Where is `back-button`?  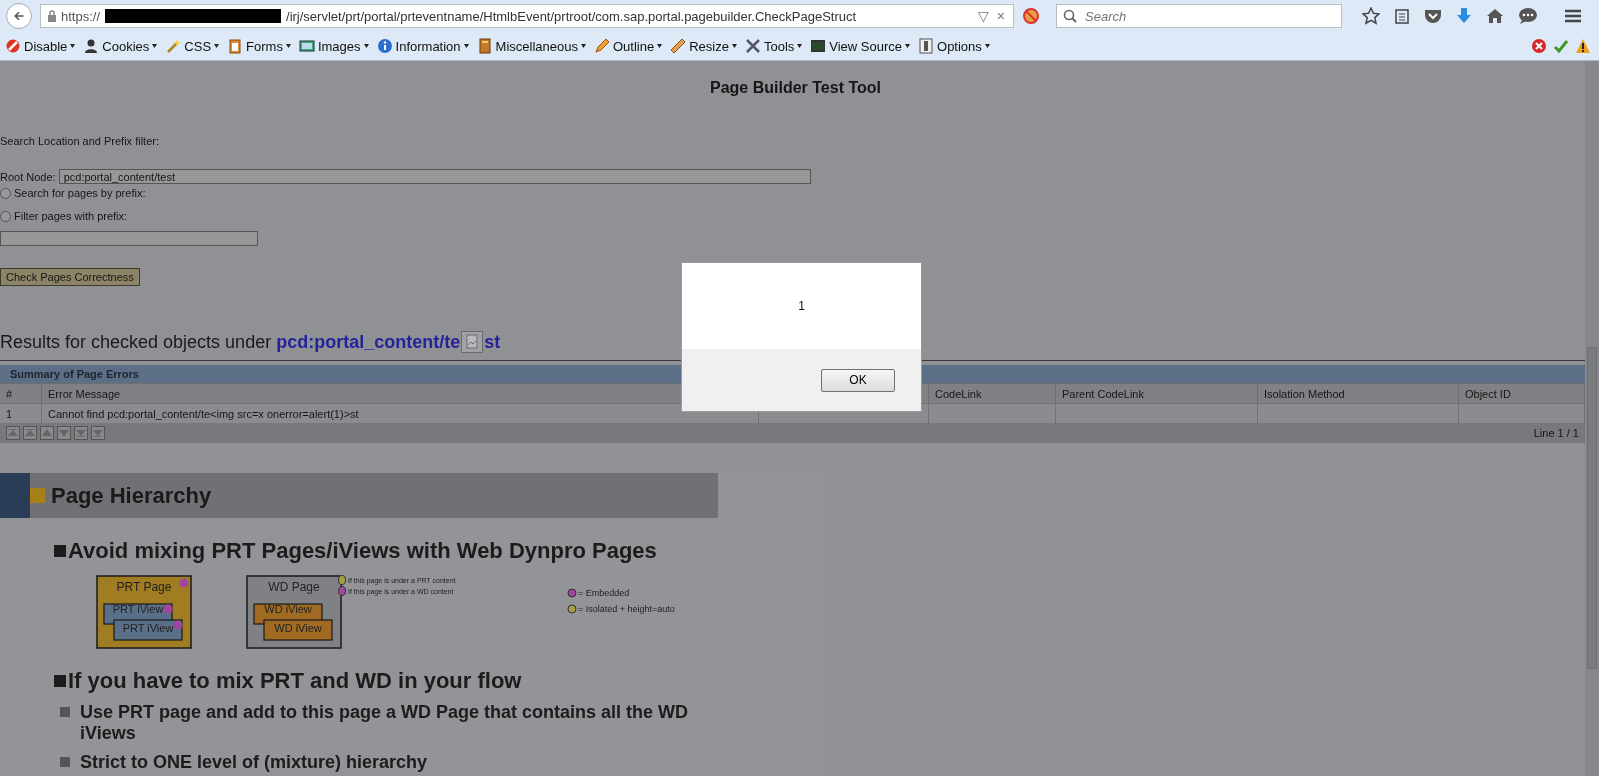 back-button is located at coordinates (19, 16).